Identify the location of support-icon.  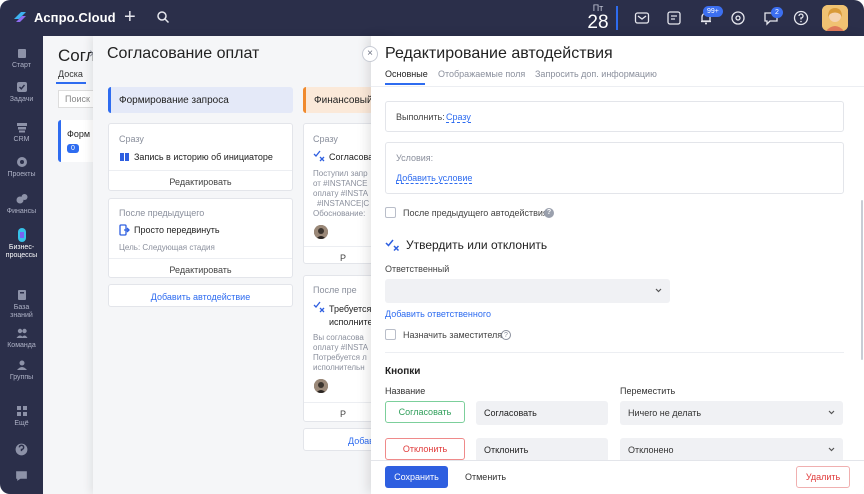
(21, 449).